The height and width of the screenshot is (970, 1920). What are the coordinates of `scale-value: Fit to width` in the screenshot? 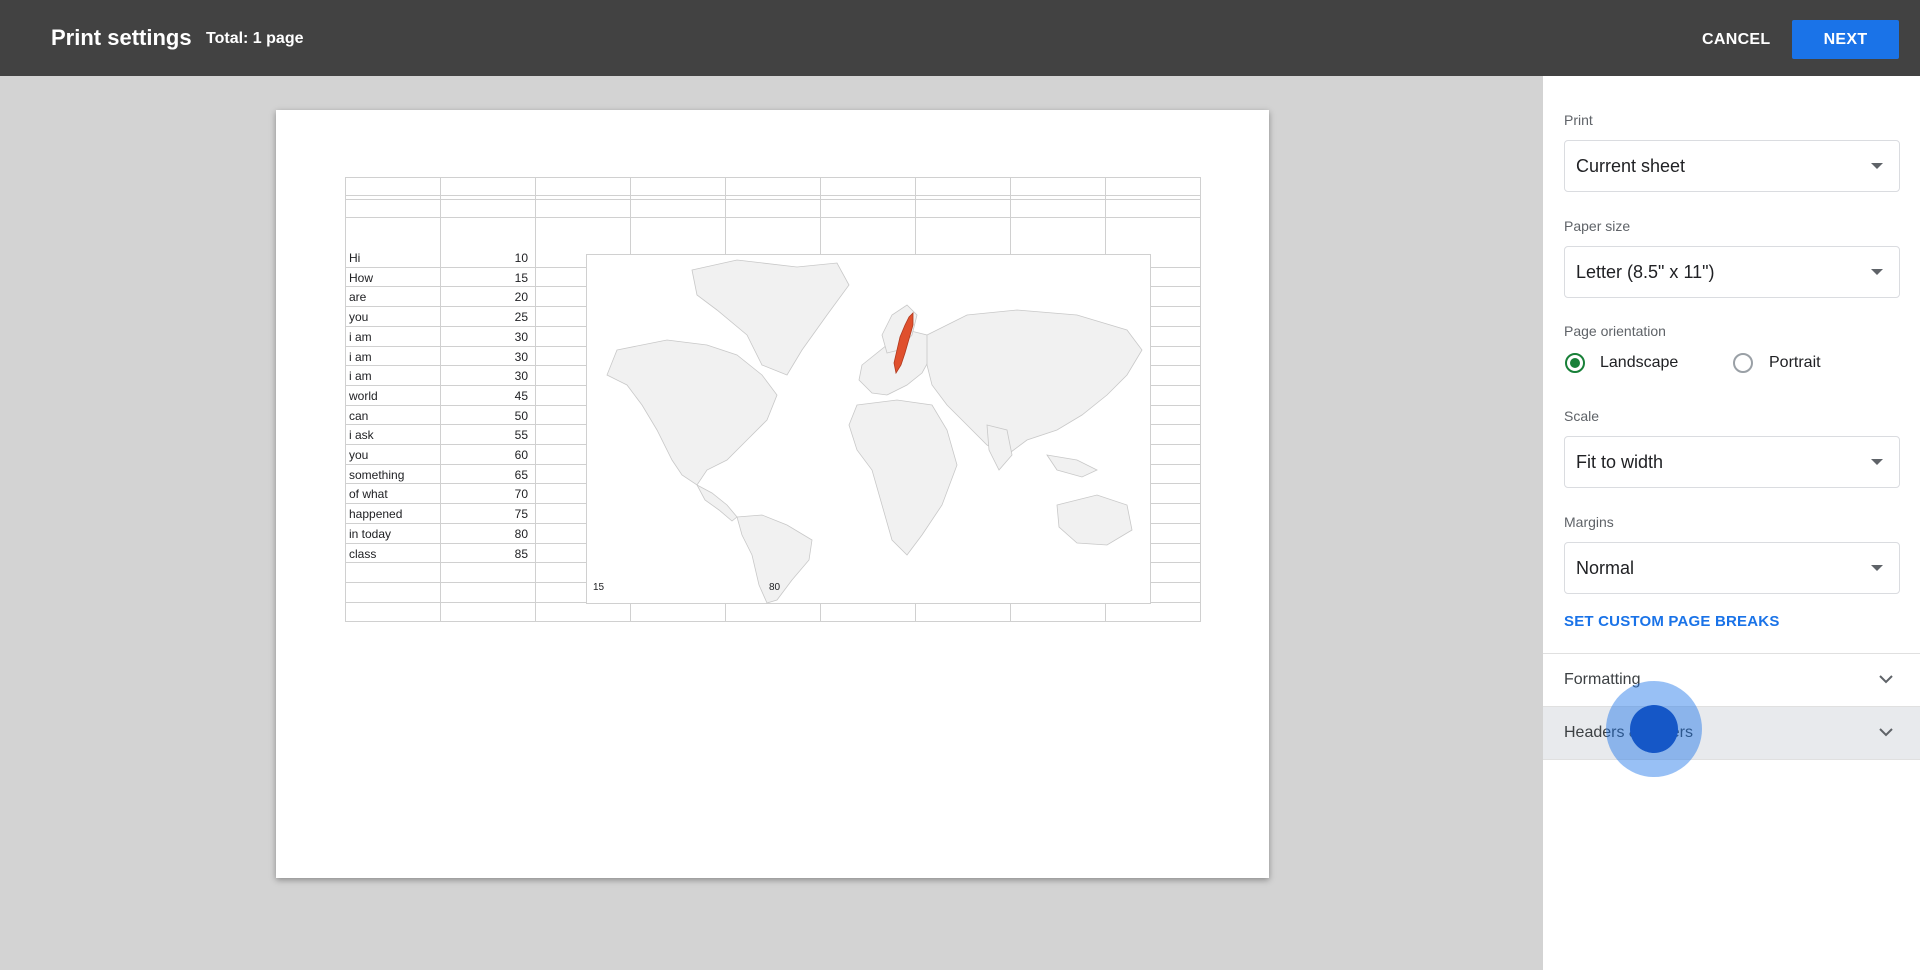 It's located at (1620, 462).